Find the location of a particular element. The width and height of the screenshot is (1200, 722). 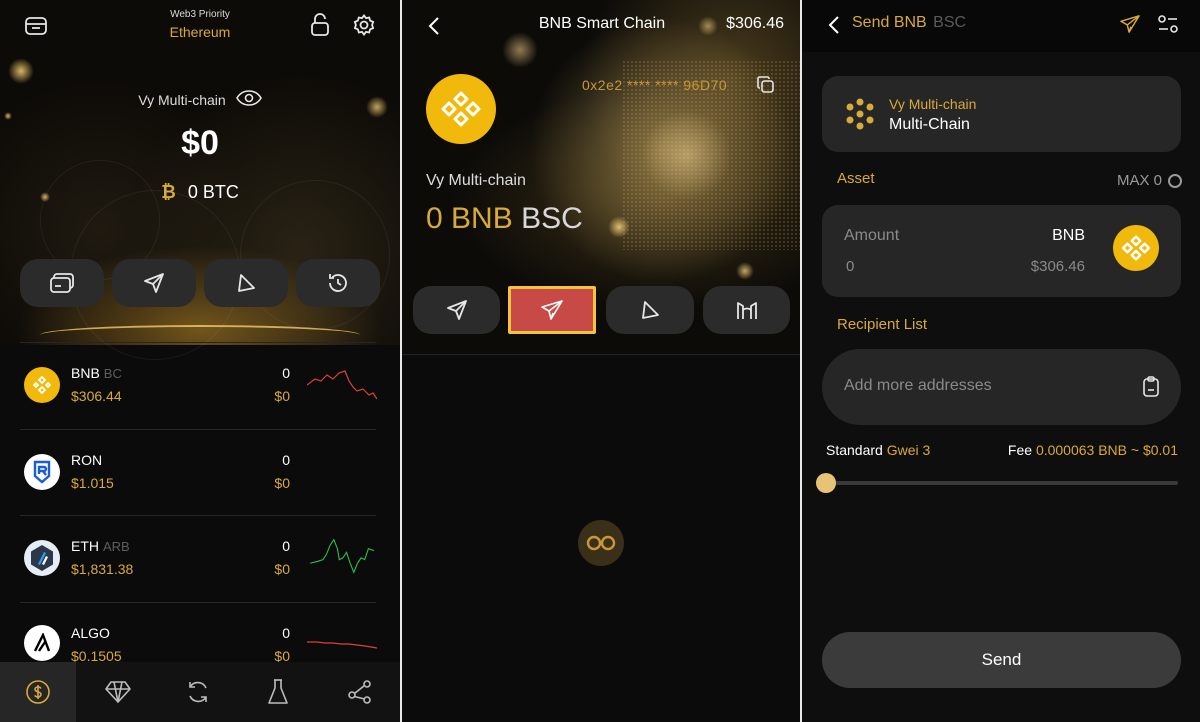

asset-row: ETH ARB $1,831.38 0 $0 is located at coordinates (200, 559).